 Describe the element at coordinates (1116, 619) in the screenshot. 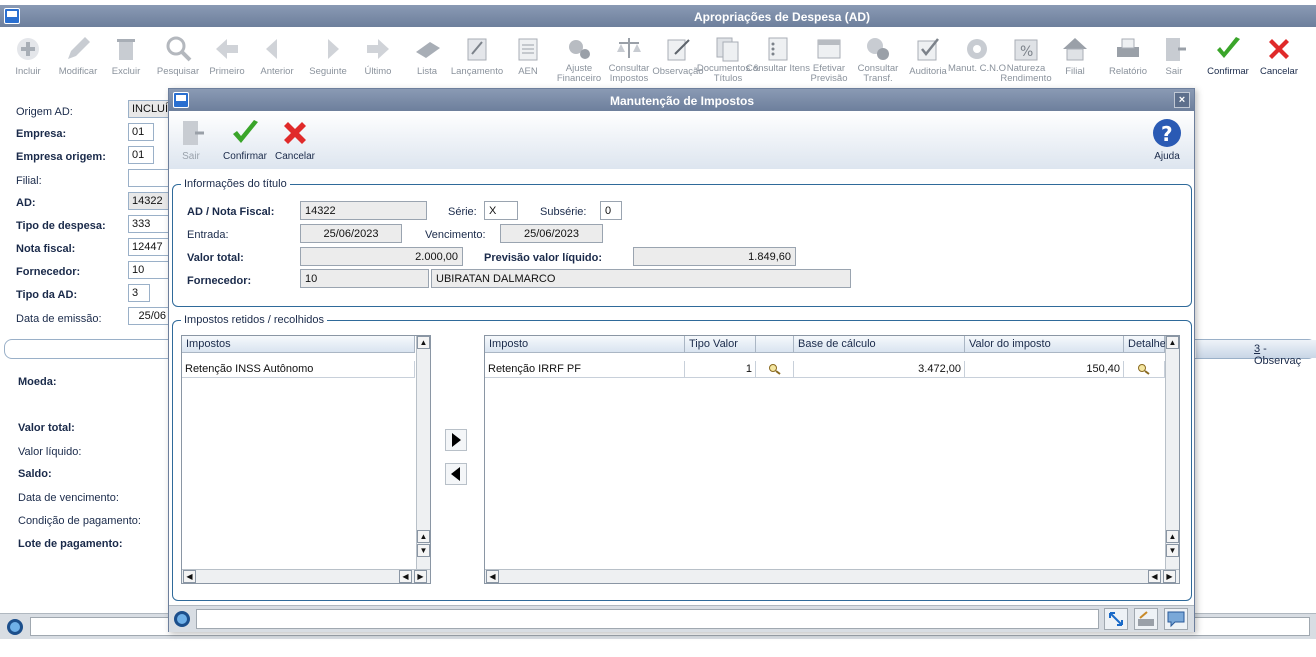

I see `resize-button` at that location.